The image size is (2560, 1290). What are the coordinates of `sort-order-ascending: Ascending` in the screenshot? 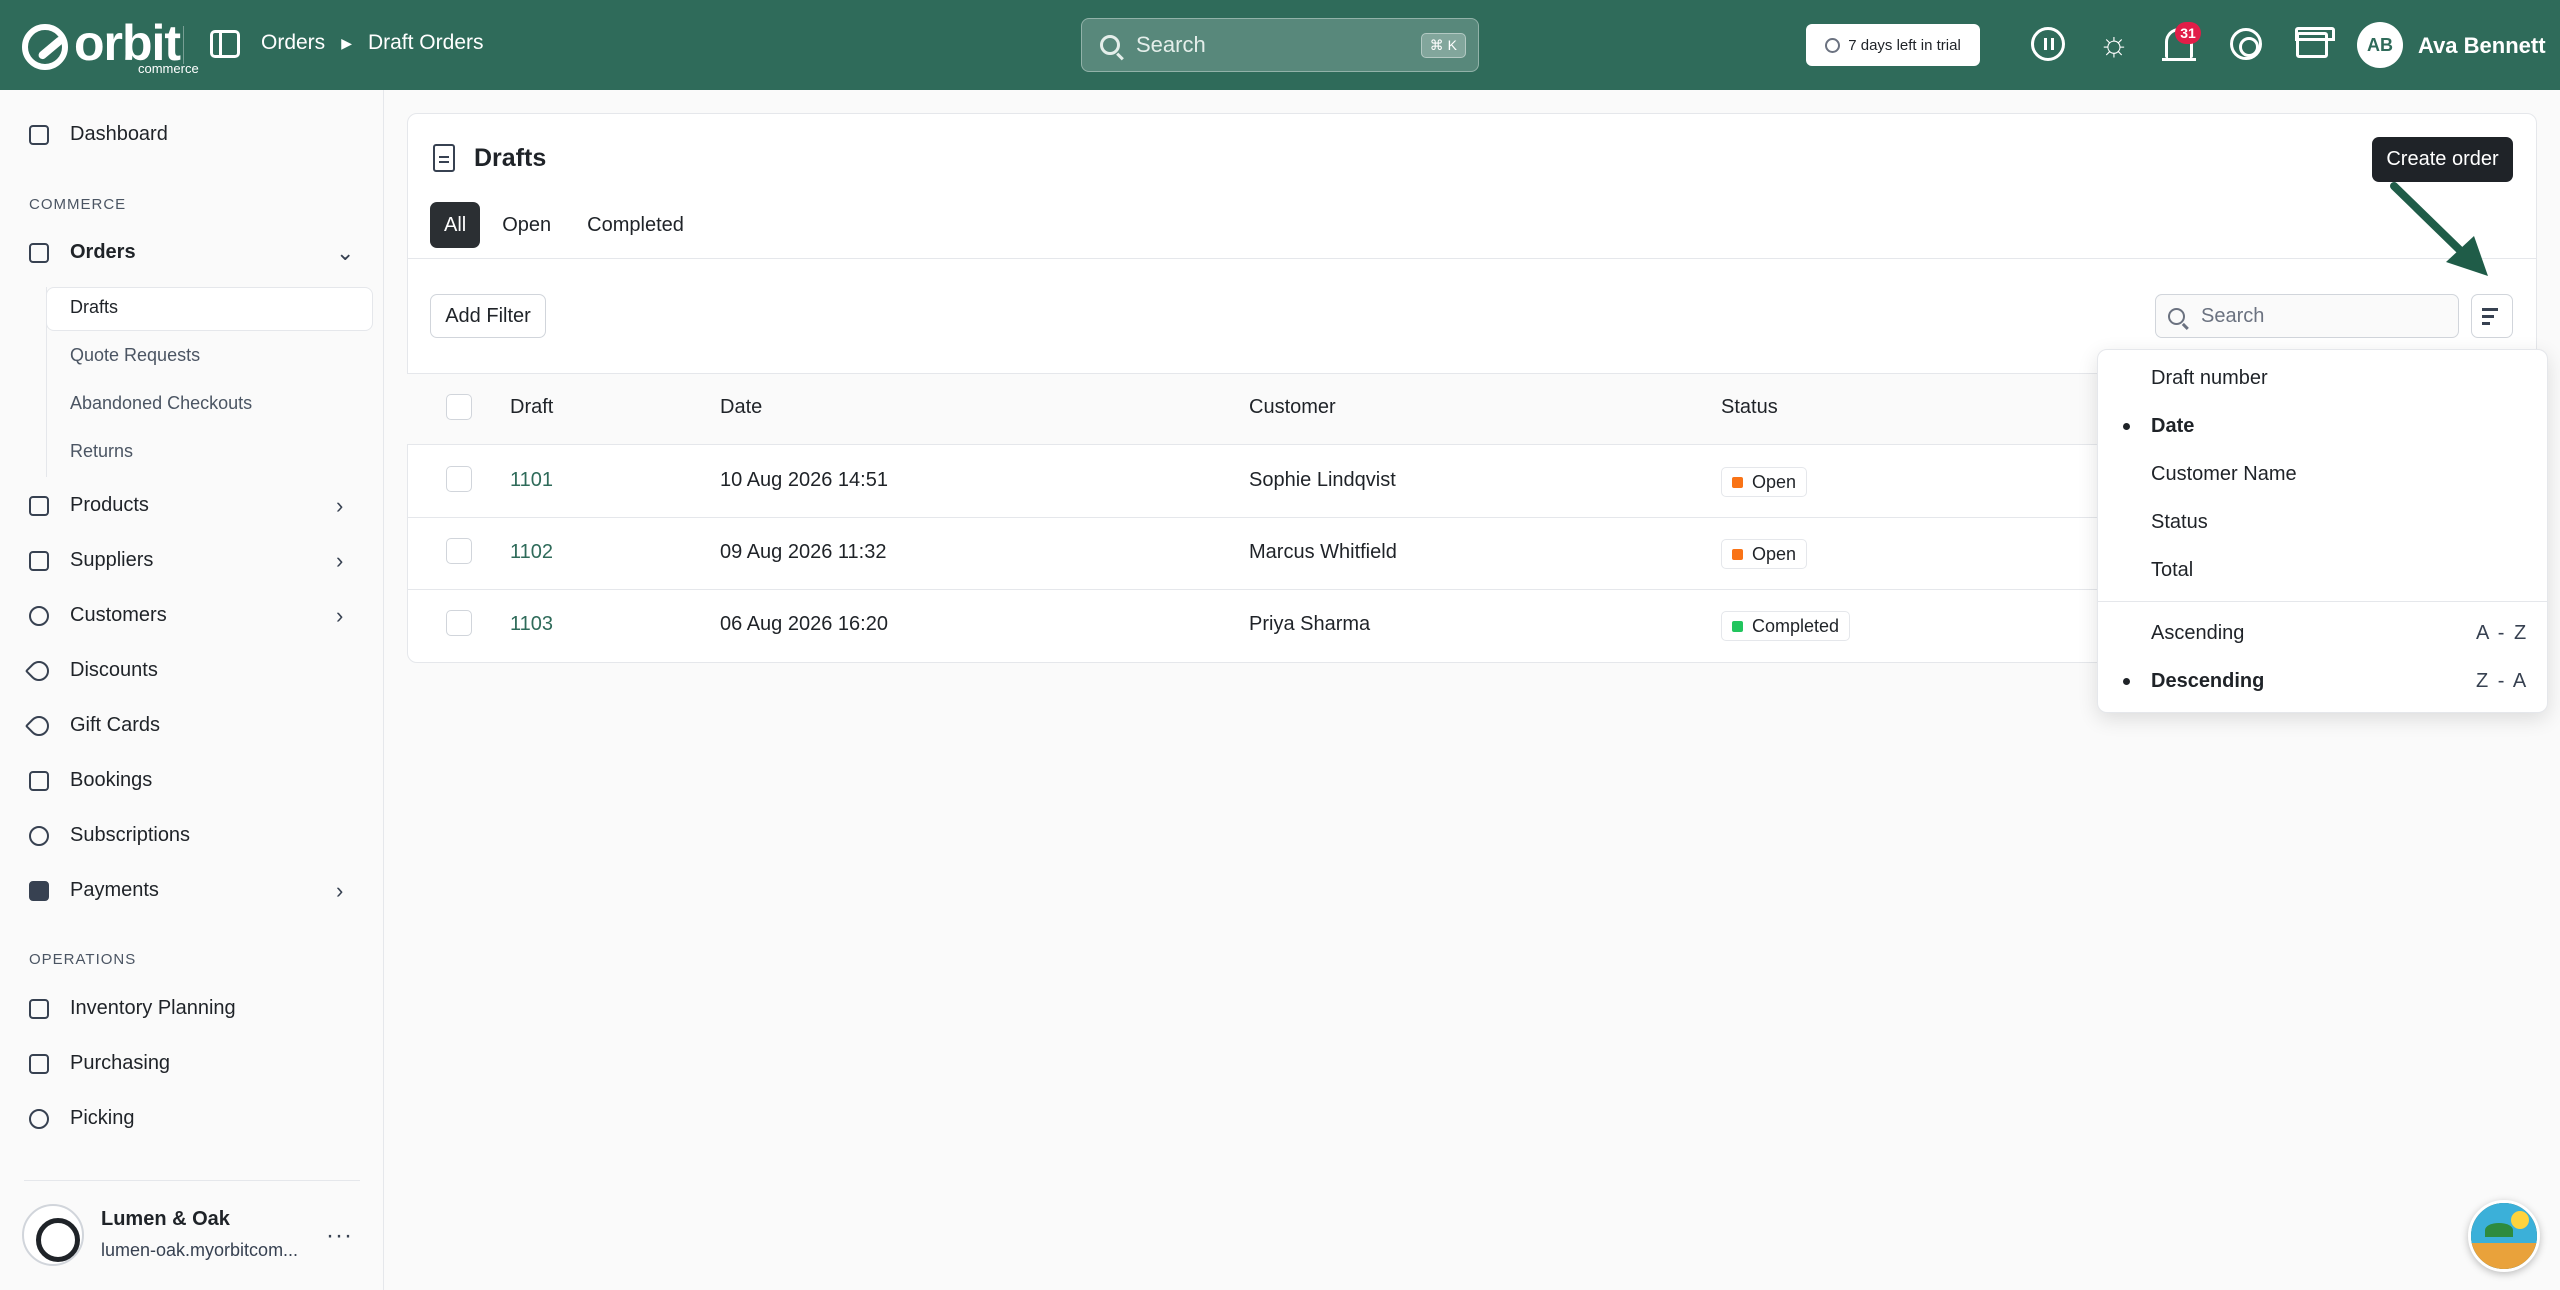 It's located at (2197, 633).